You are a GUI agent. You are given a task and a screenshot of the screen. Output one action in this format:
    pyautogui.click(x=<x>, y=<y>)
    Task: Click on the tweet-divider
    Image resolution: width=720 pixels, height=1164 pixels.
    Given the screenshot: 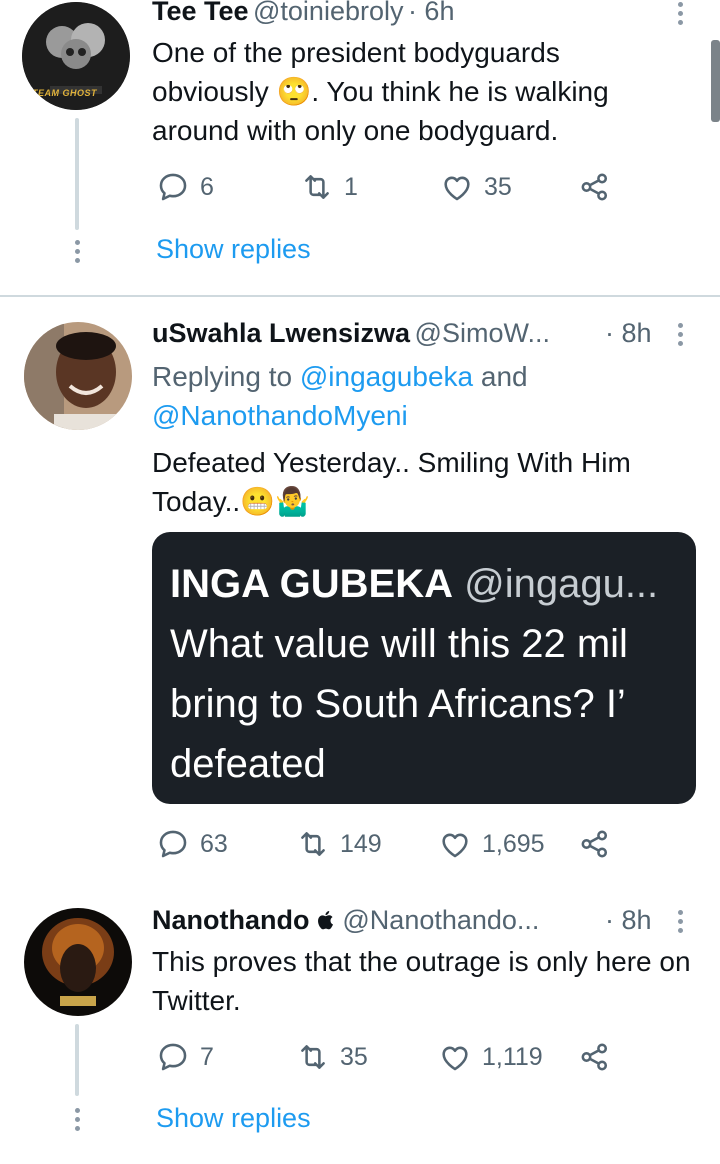 What is the action you would take?
    pyautogui.click(x=360, y=296)
    